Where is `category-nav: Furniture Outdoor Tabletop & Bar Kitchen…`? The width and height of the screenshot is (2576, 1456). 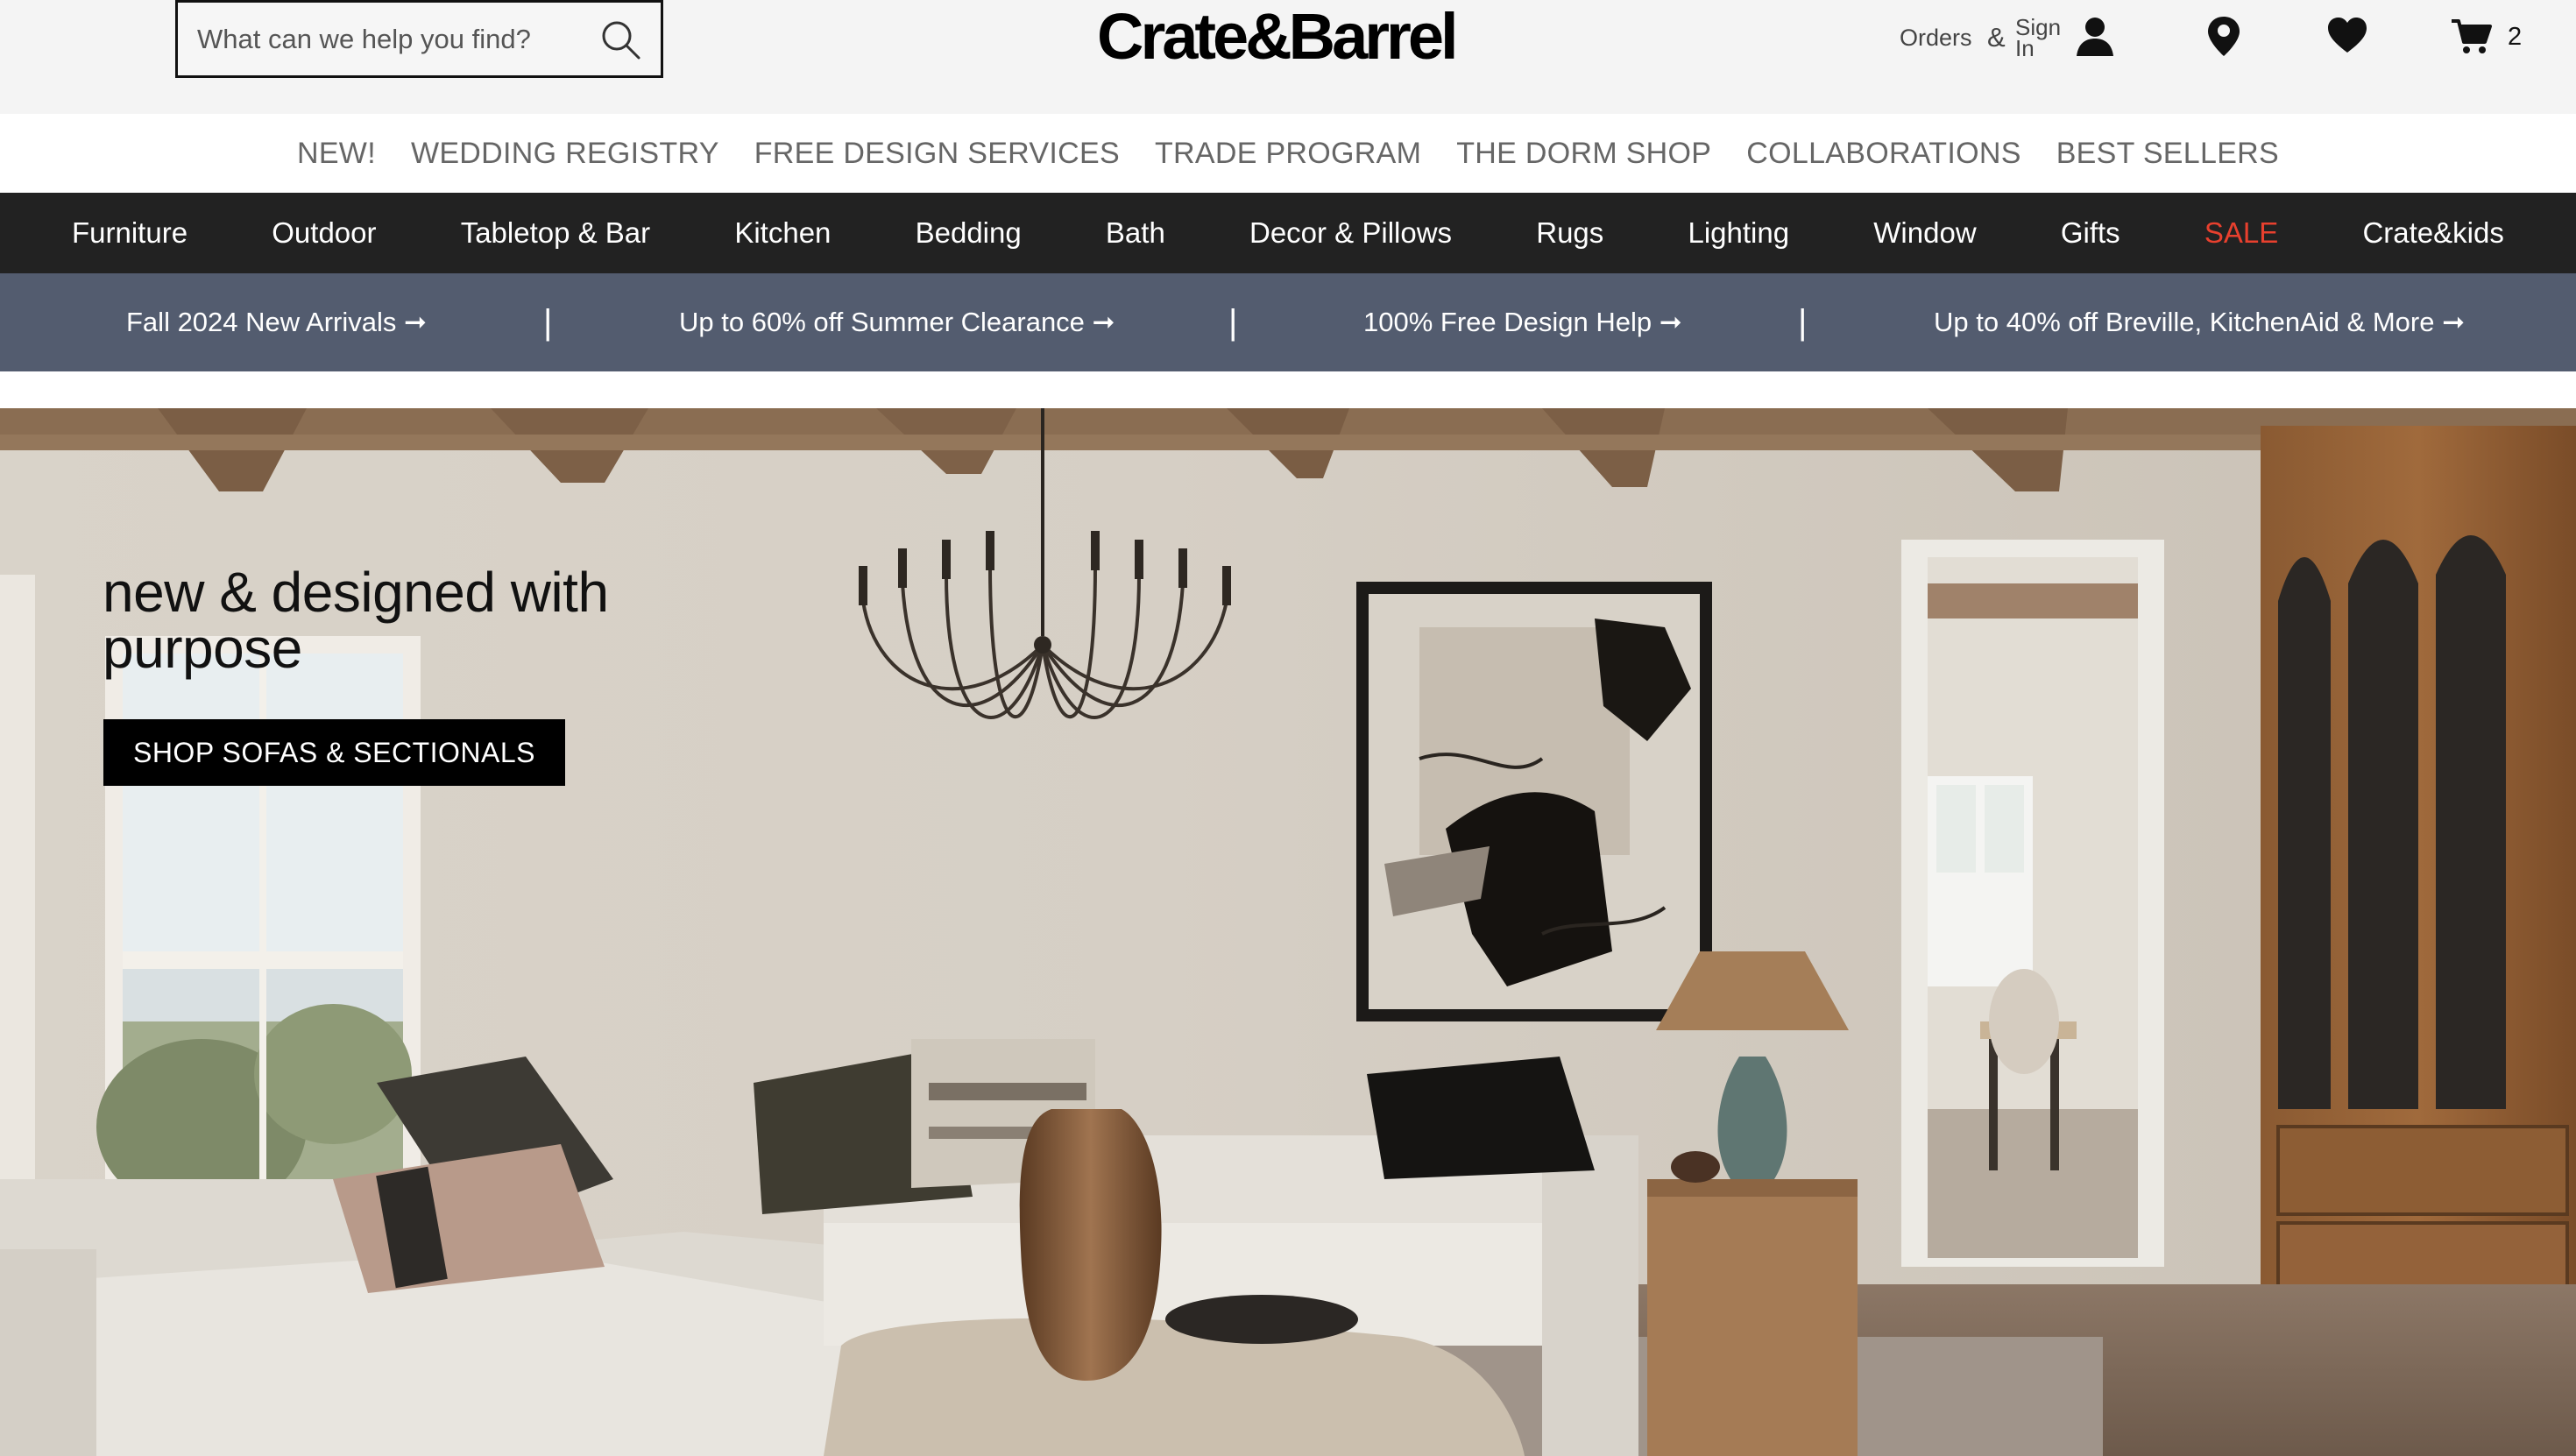 category-nav: Furniture Outdoor Tabletop & Bar Kitchen… is located at coordinates (1288, 233).